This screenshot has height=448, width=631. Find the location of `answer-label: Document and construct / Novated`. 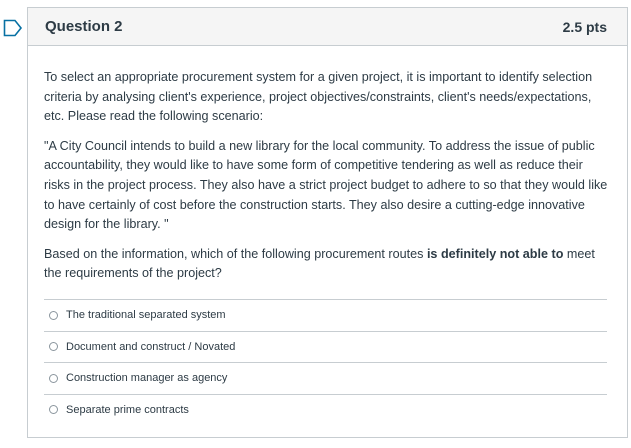

answer-label: Document and construct / Novated is located at coordinates (151, 346).